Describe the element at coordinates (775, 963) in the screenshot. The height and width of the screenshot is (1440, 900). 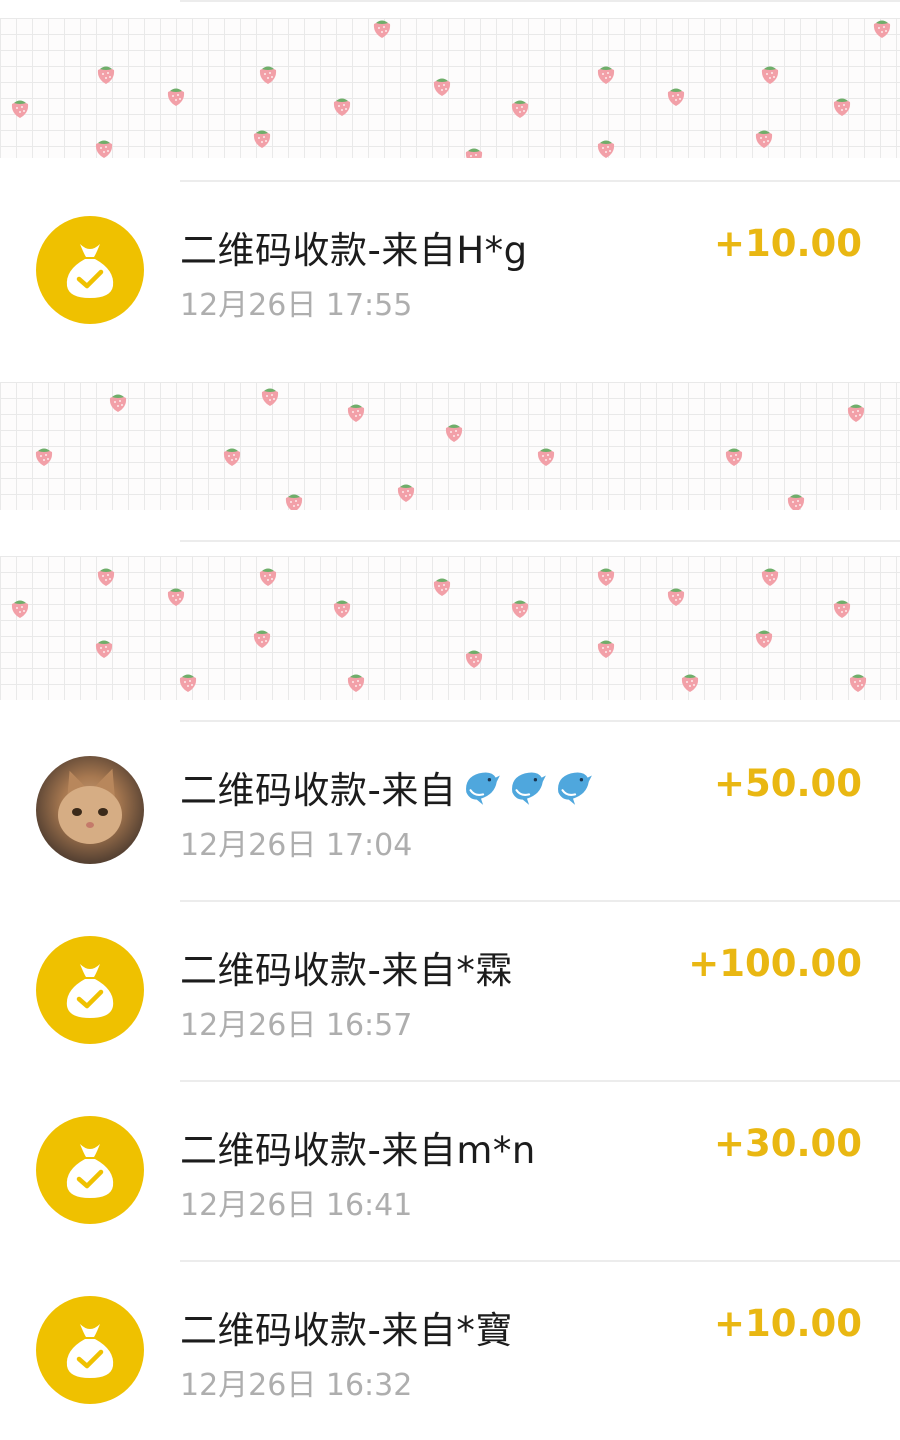
I see `transaction-amount: +100.00` at that location.